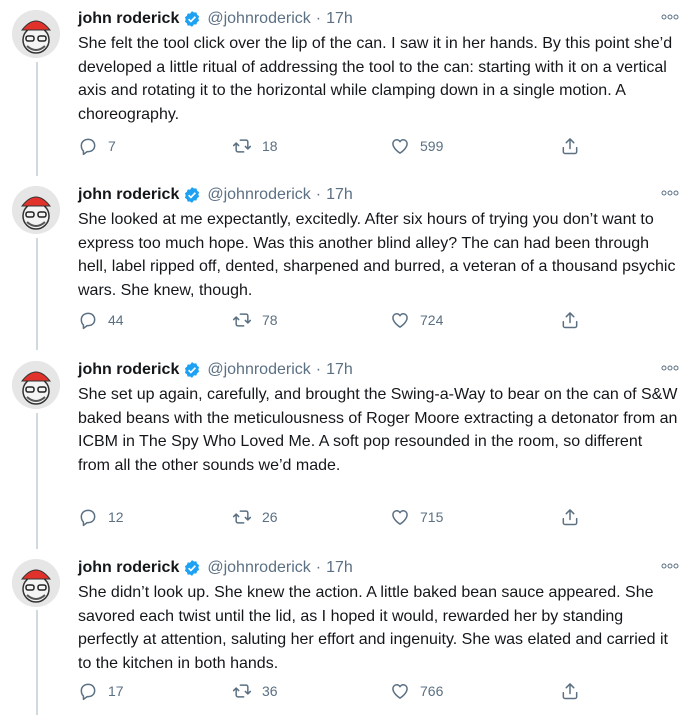 This screenshot has height=717, width=695. Describe the element at coordinates (432, 146) in the screenshot. I see `like-count: 599` at that location.